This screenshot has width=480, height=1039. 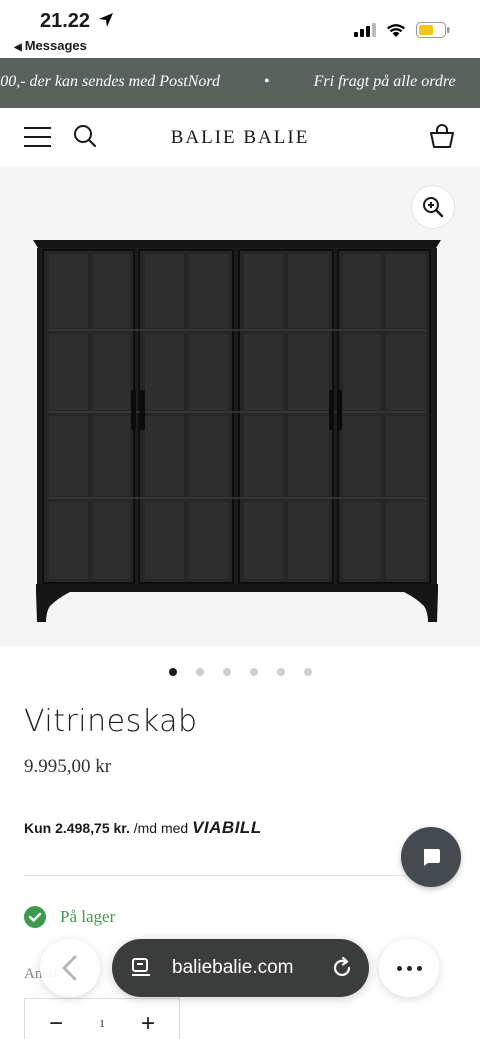 I want to click on viabill-middle: /md med, so click(x=161, y=828).